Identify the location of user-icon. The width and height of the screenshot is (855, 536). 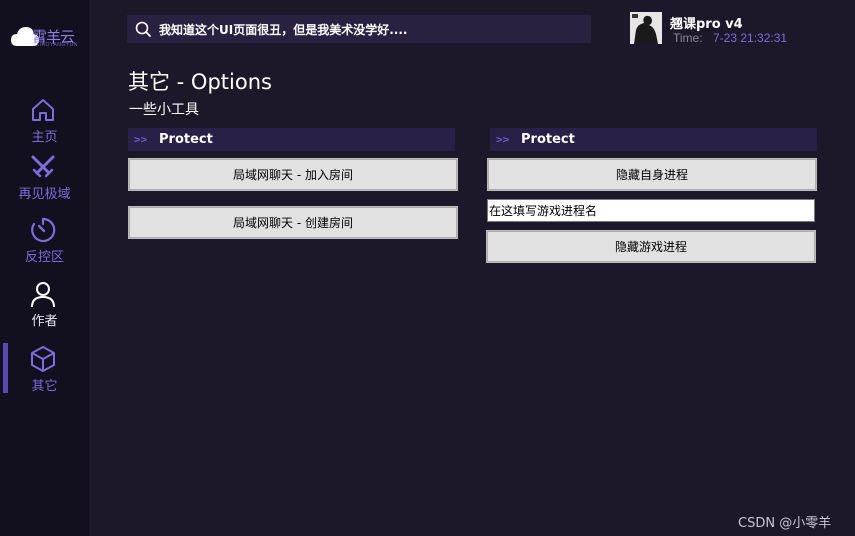
(43, 295).